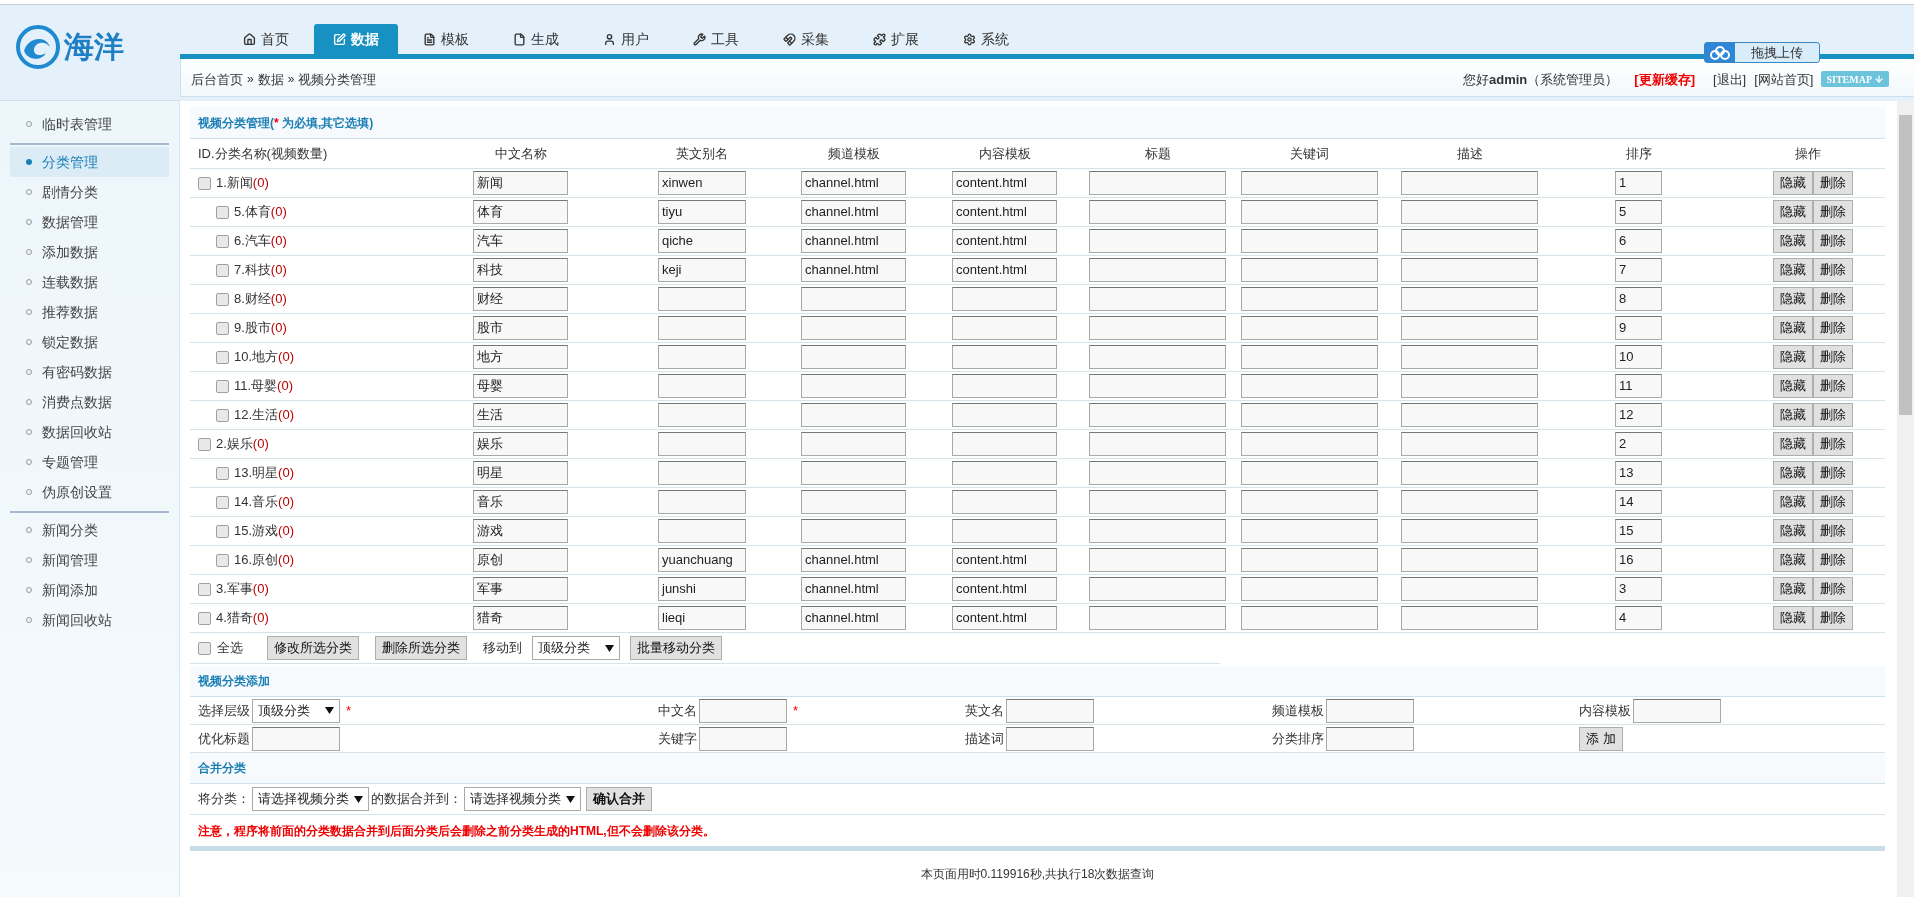 The image size is (1914, 897). What do you see at coordinates (702, 560) in the screenshot?
I see `english-alias-field: yuanchuang` at bounding box center [702, 560].